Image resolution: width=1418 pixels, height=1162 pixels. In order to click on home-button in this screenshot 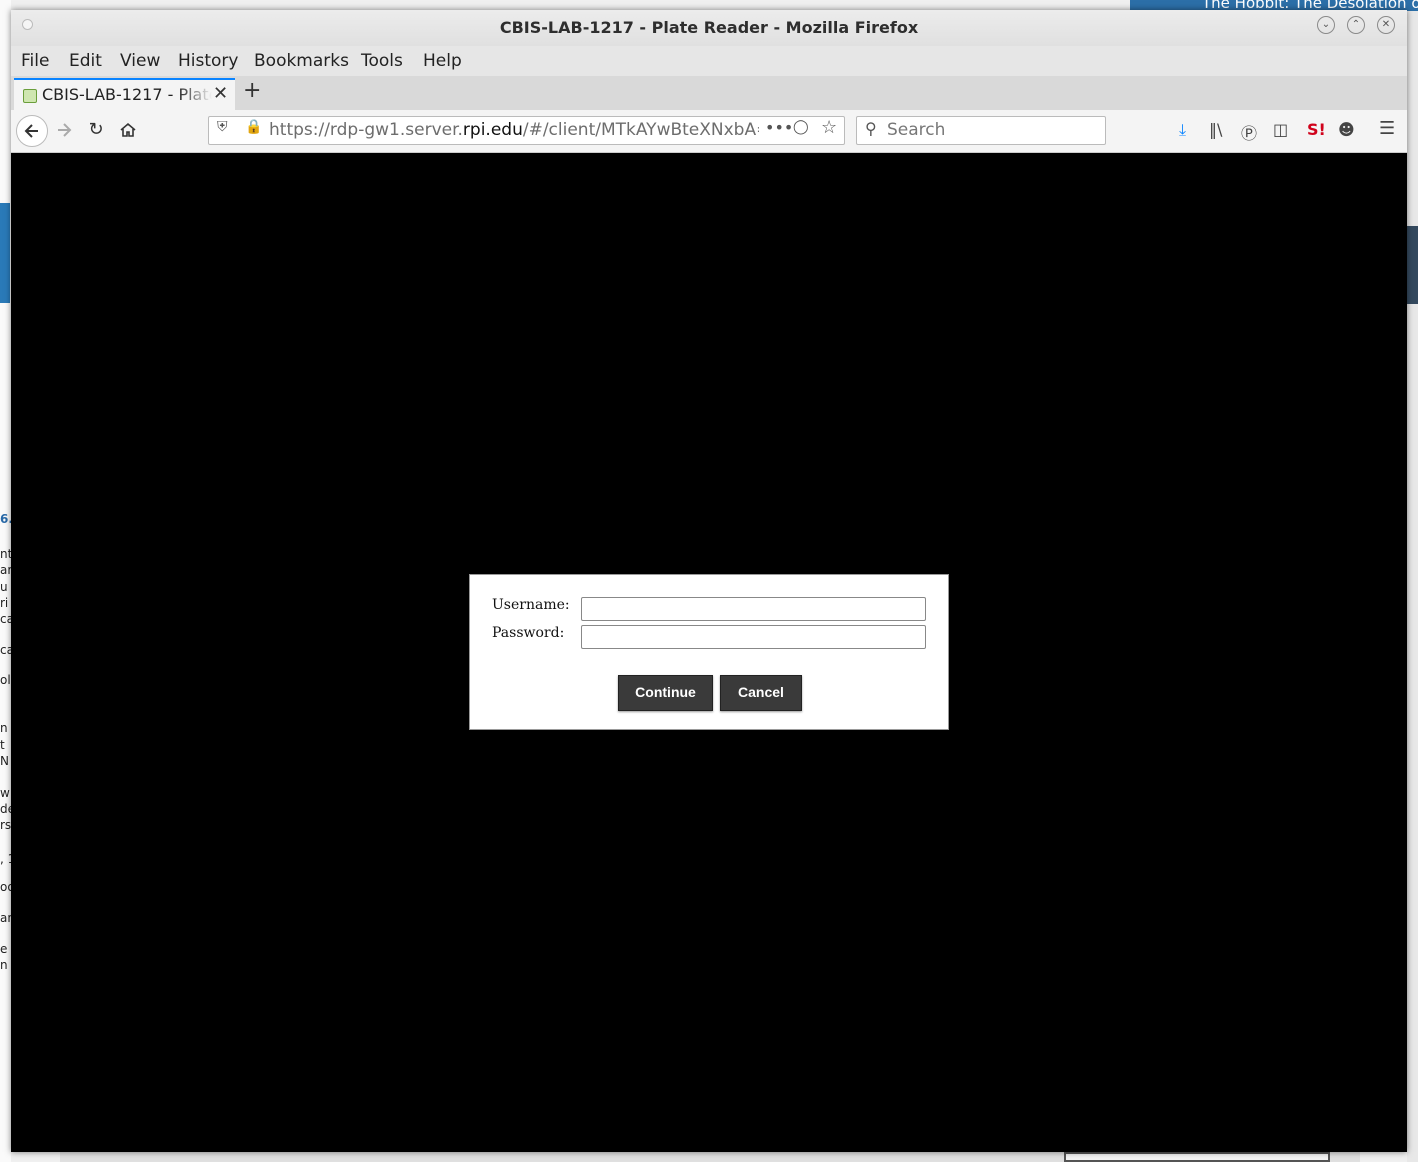, I will do `click(128, 130)`.